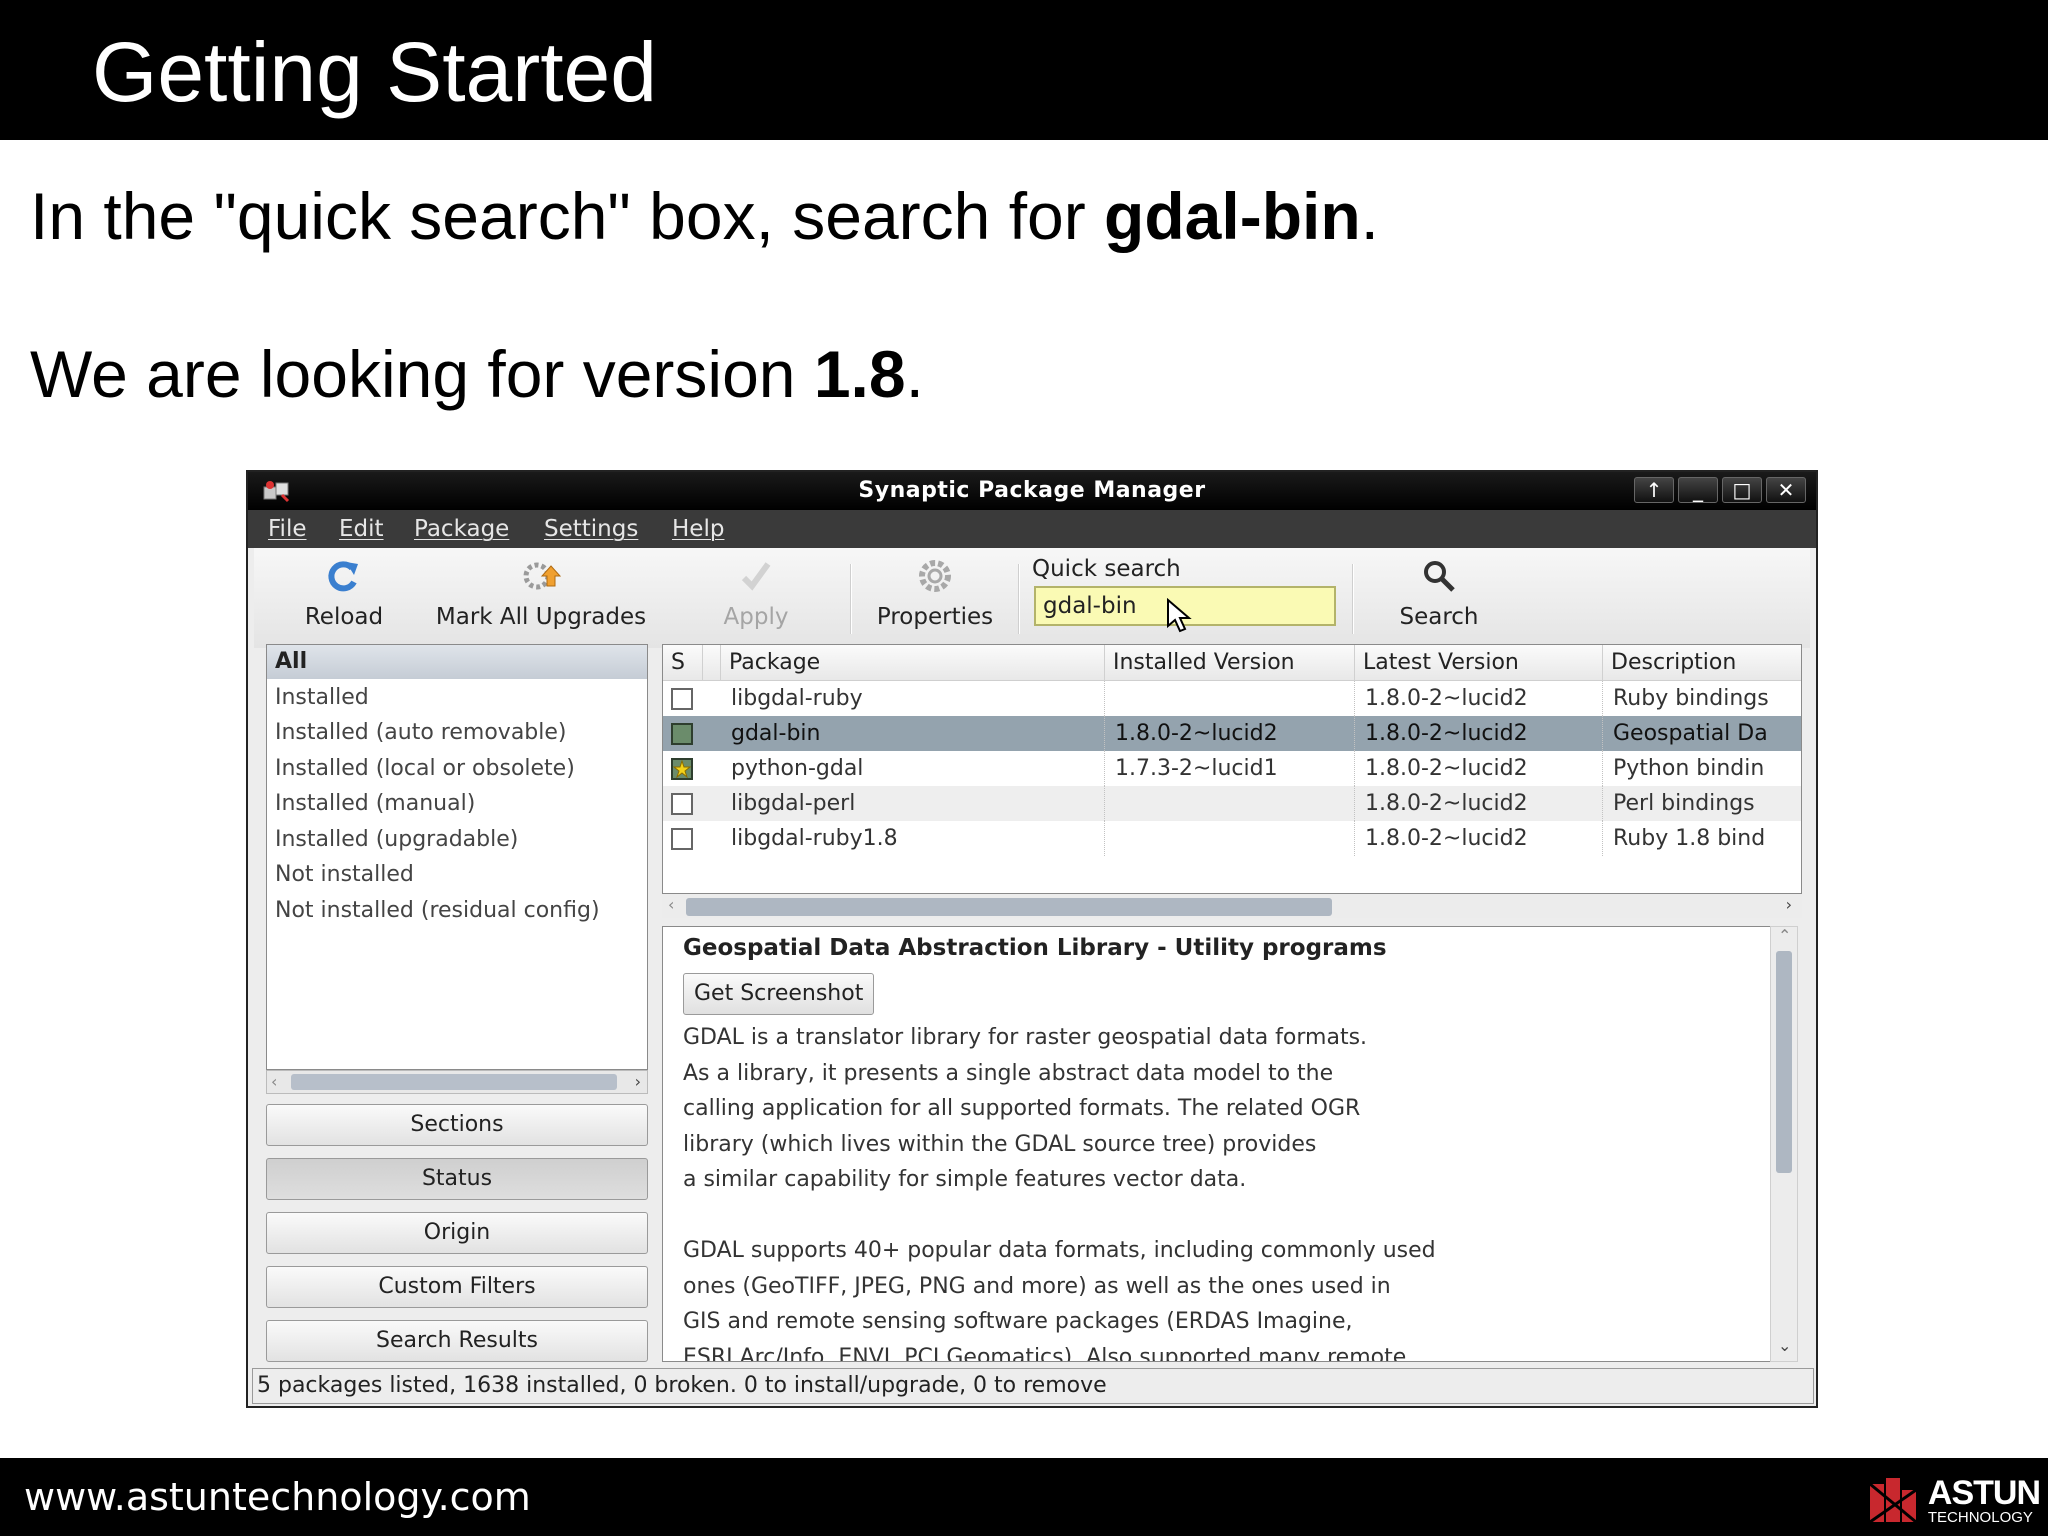  Describe the element at coordinates (712, 663) in the screenshot. I see `column-support` at that location.